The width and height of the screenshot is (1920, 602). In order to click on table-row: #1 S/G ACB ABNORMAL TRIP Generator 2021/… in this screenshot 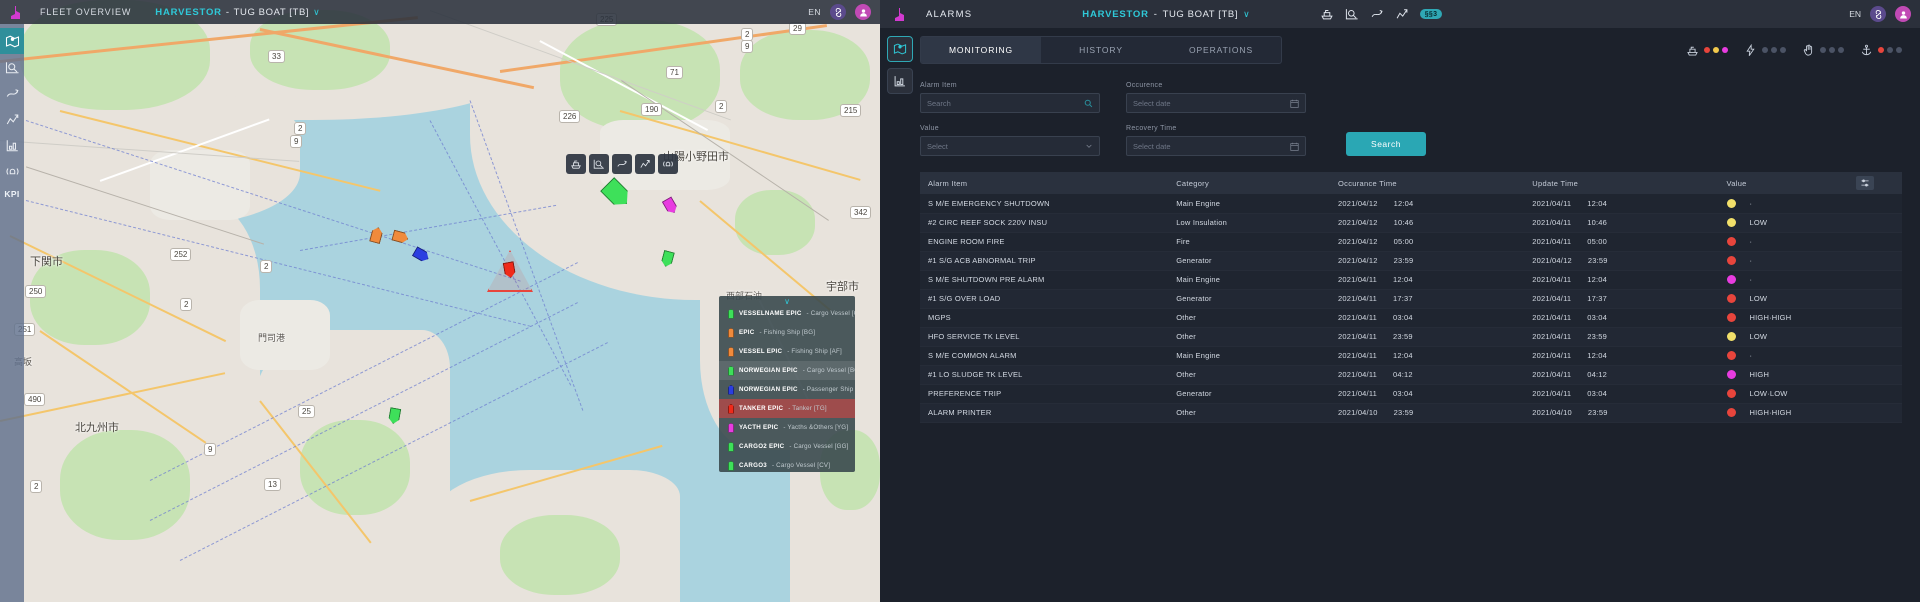, I will do `click(1411, 261)`.